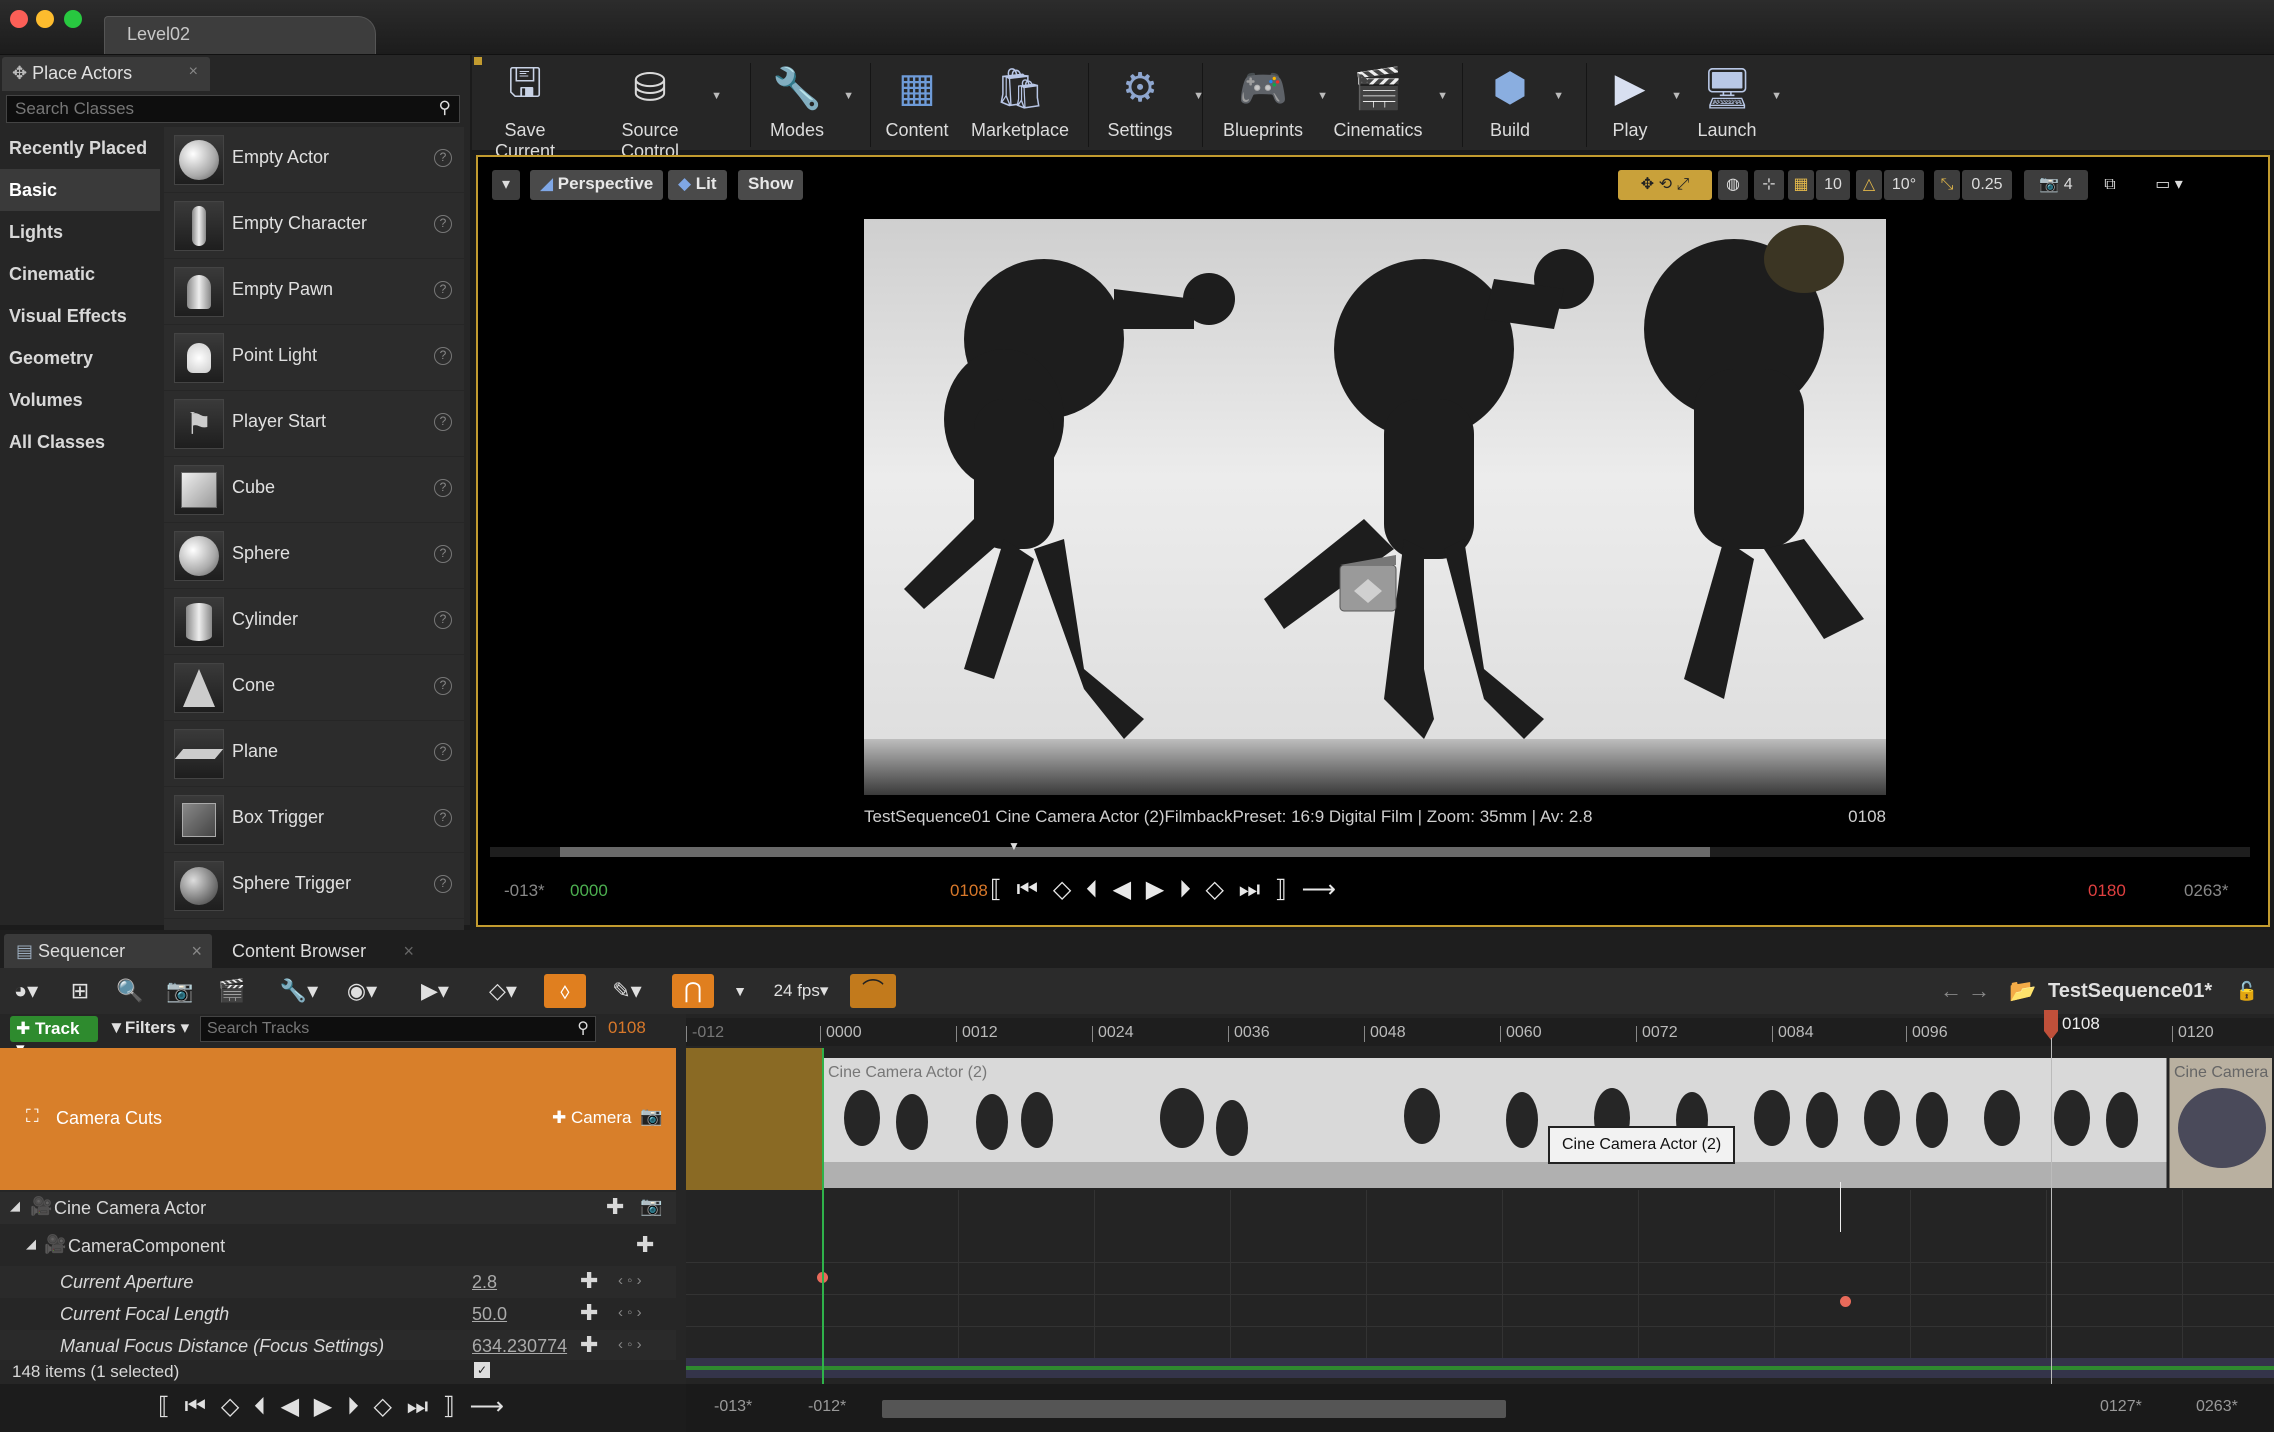  Describe the element at coordinates (362, 991) in the screenshot. I see `view-dropdown-icon: ◉▾` at that location.